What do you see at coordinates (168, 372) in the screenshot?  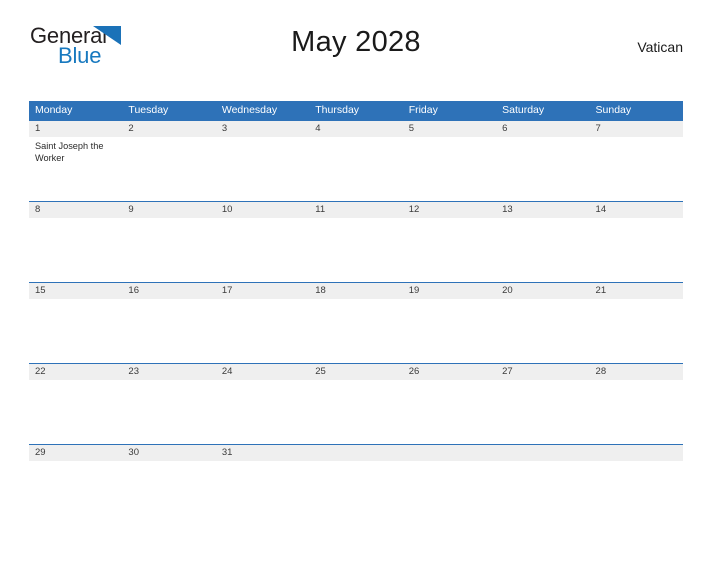 I see `date-number: 23` at bounding box center [168, 372].